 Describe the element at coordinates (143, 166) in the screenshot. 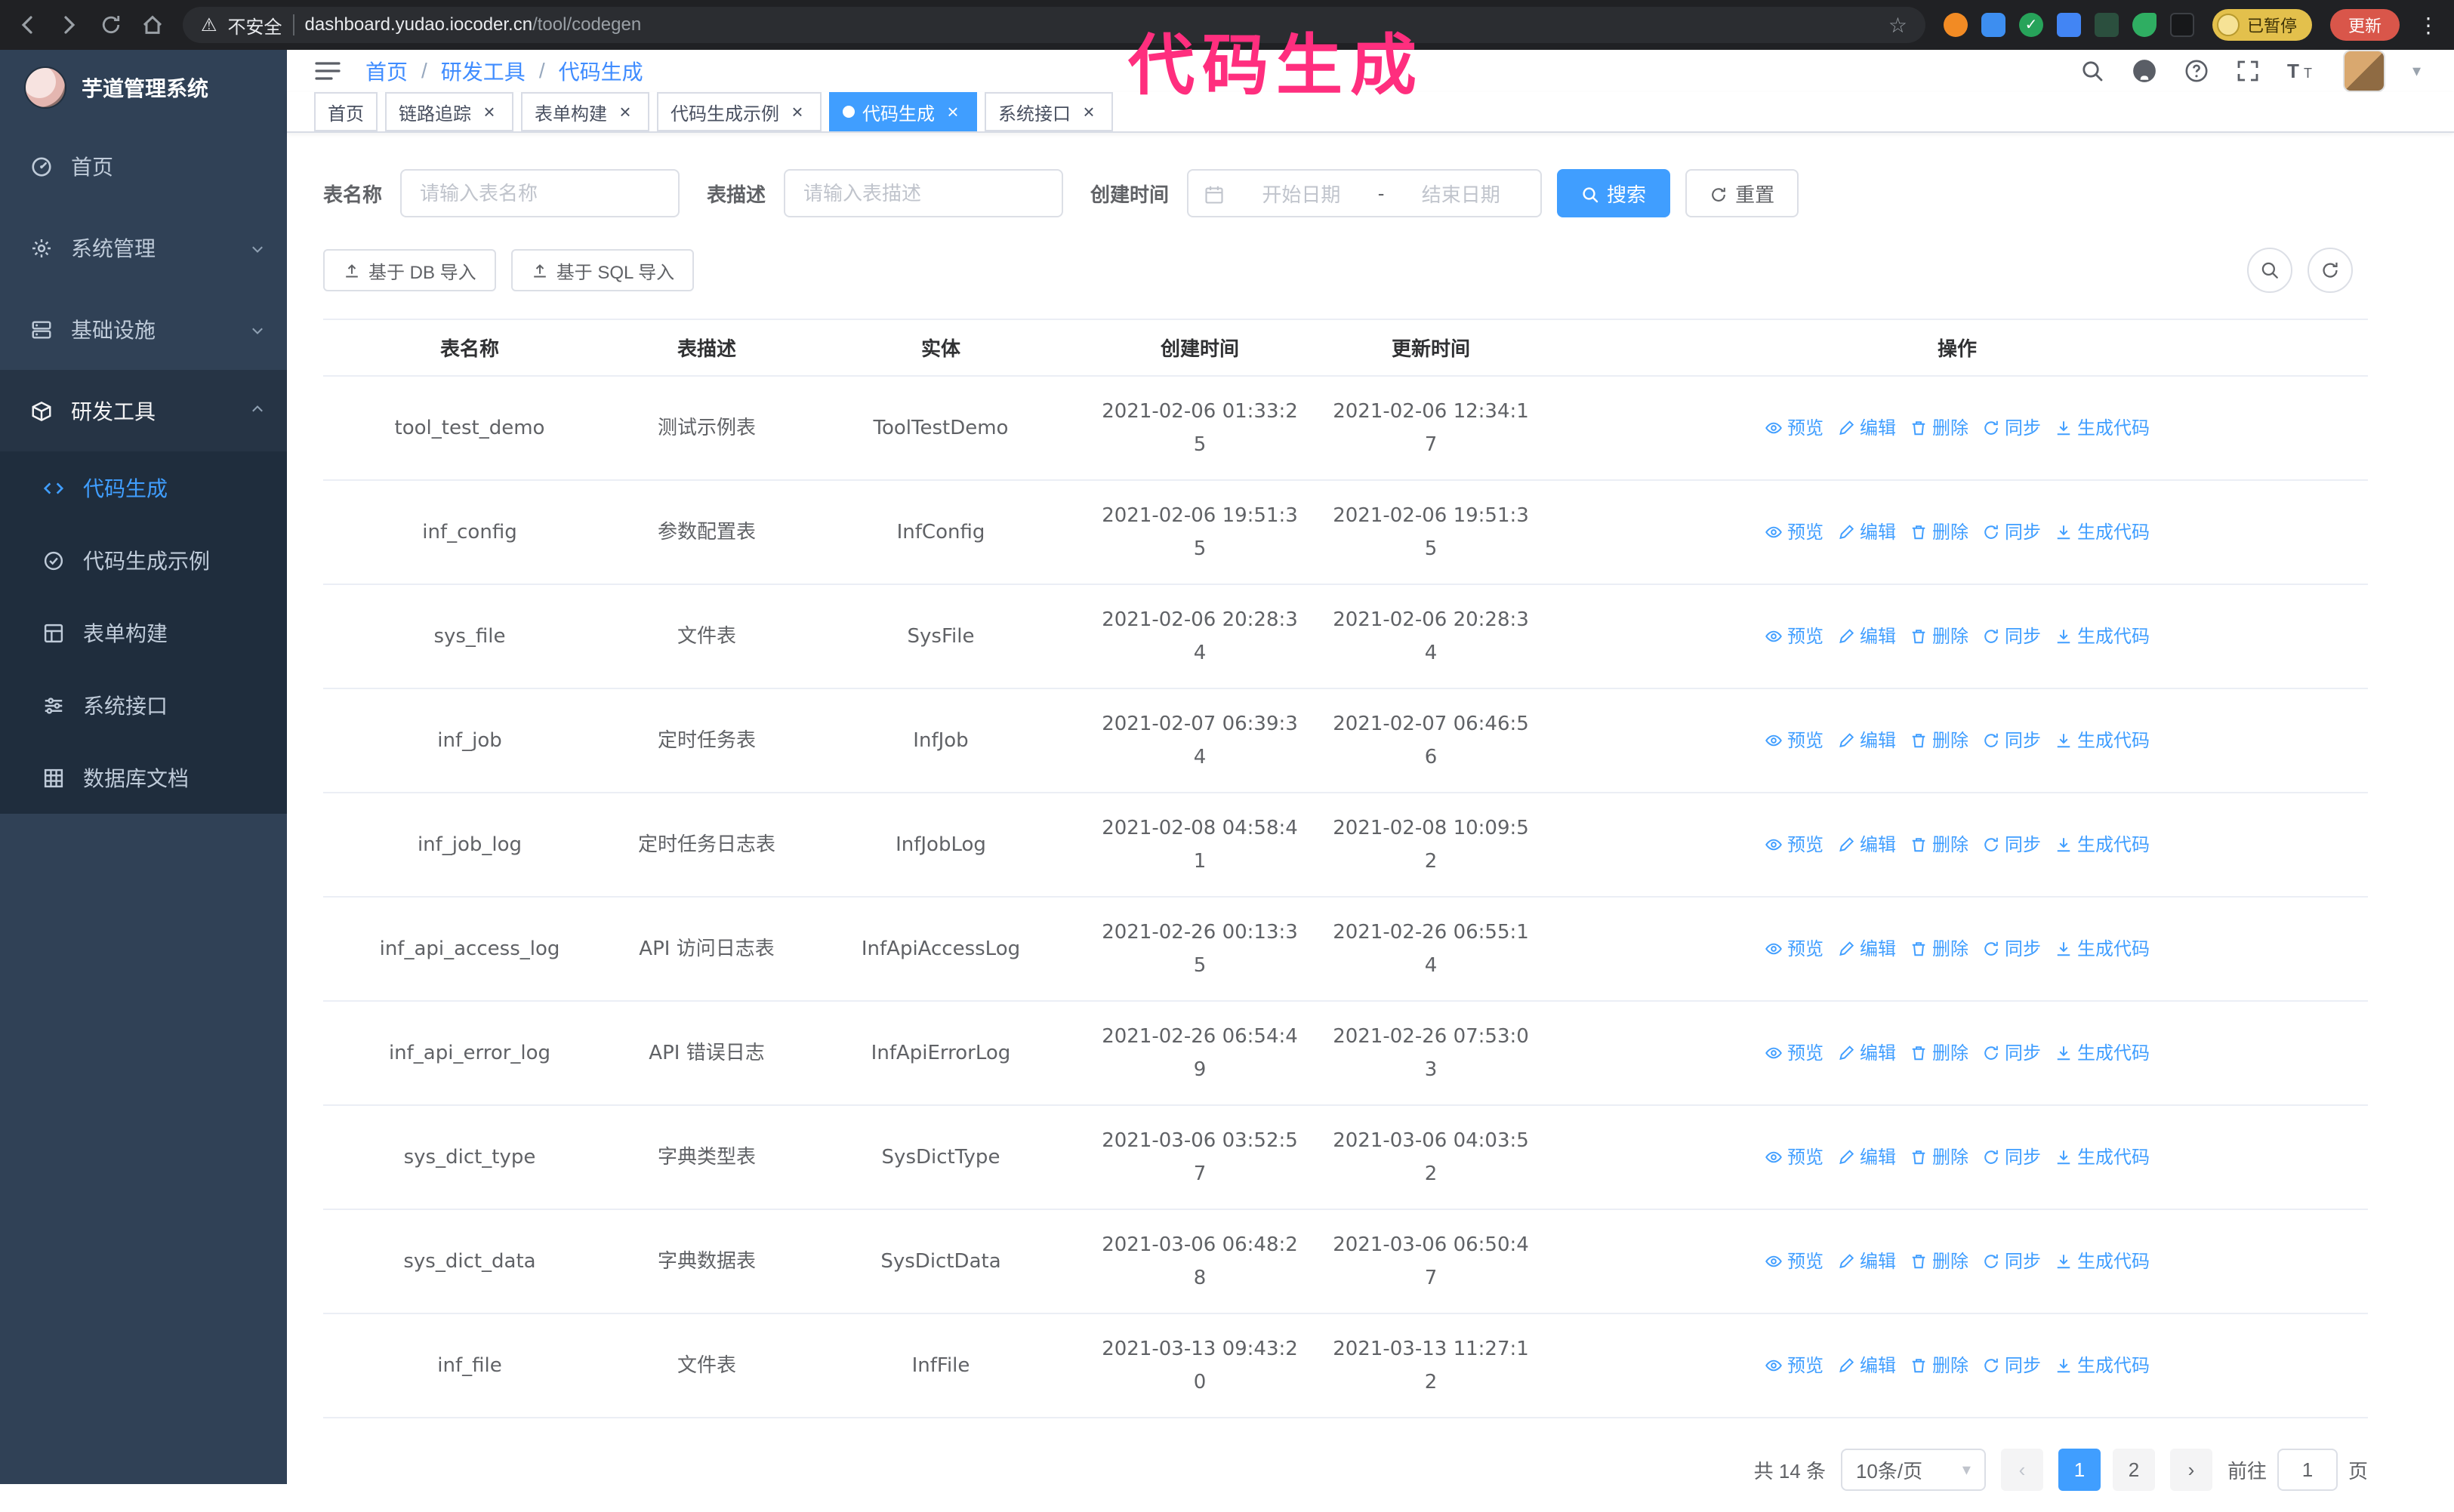

I see `sidebar-item-home: 首页` at that location.